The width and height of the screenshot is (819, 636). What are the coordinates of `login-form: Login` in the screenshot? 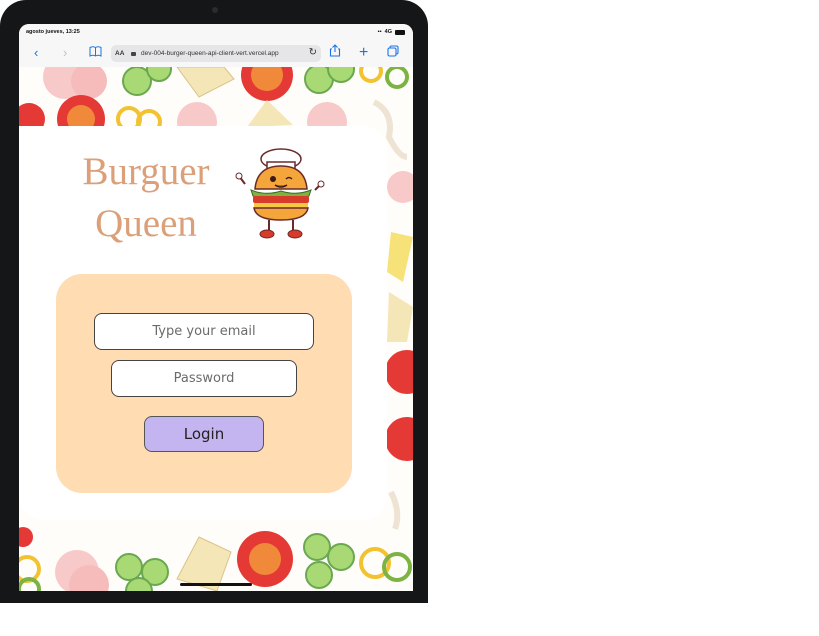 It's located at (204, 383).